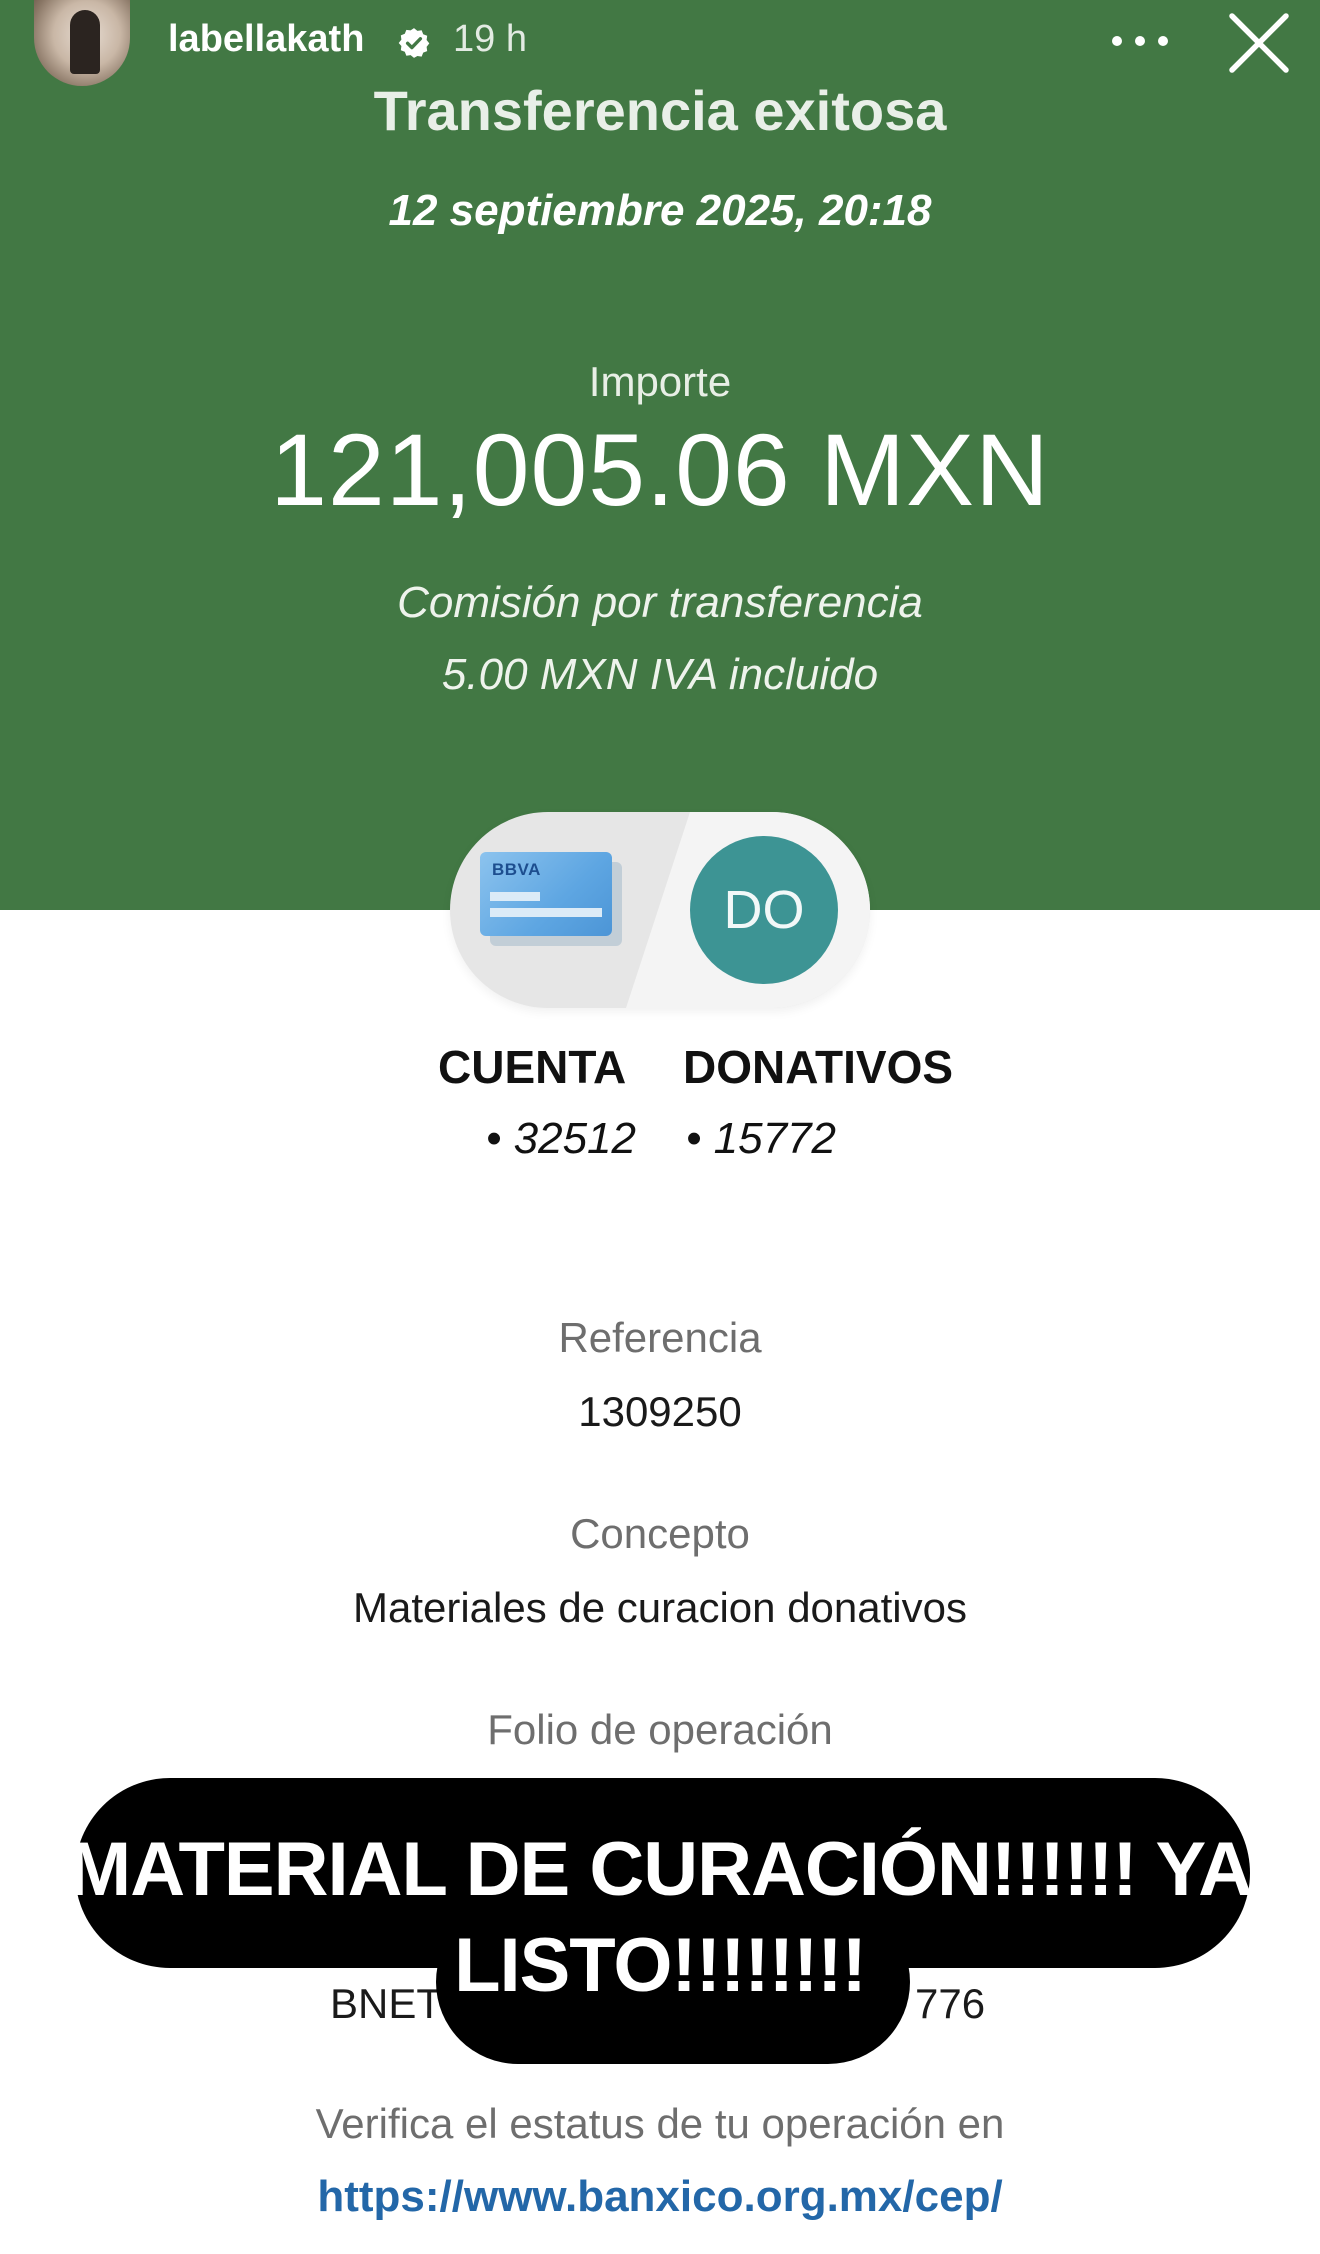 The image size is (1320, 2254). What do you see at coordinates (660, 210) in the screenshot?
I see `receipt-datetime: 12 septiembre 2025, 20:18` at bounding box center [660, 210].